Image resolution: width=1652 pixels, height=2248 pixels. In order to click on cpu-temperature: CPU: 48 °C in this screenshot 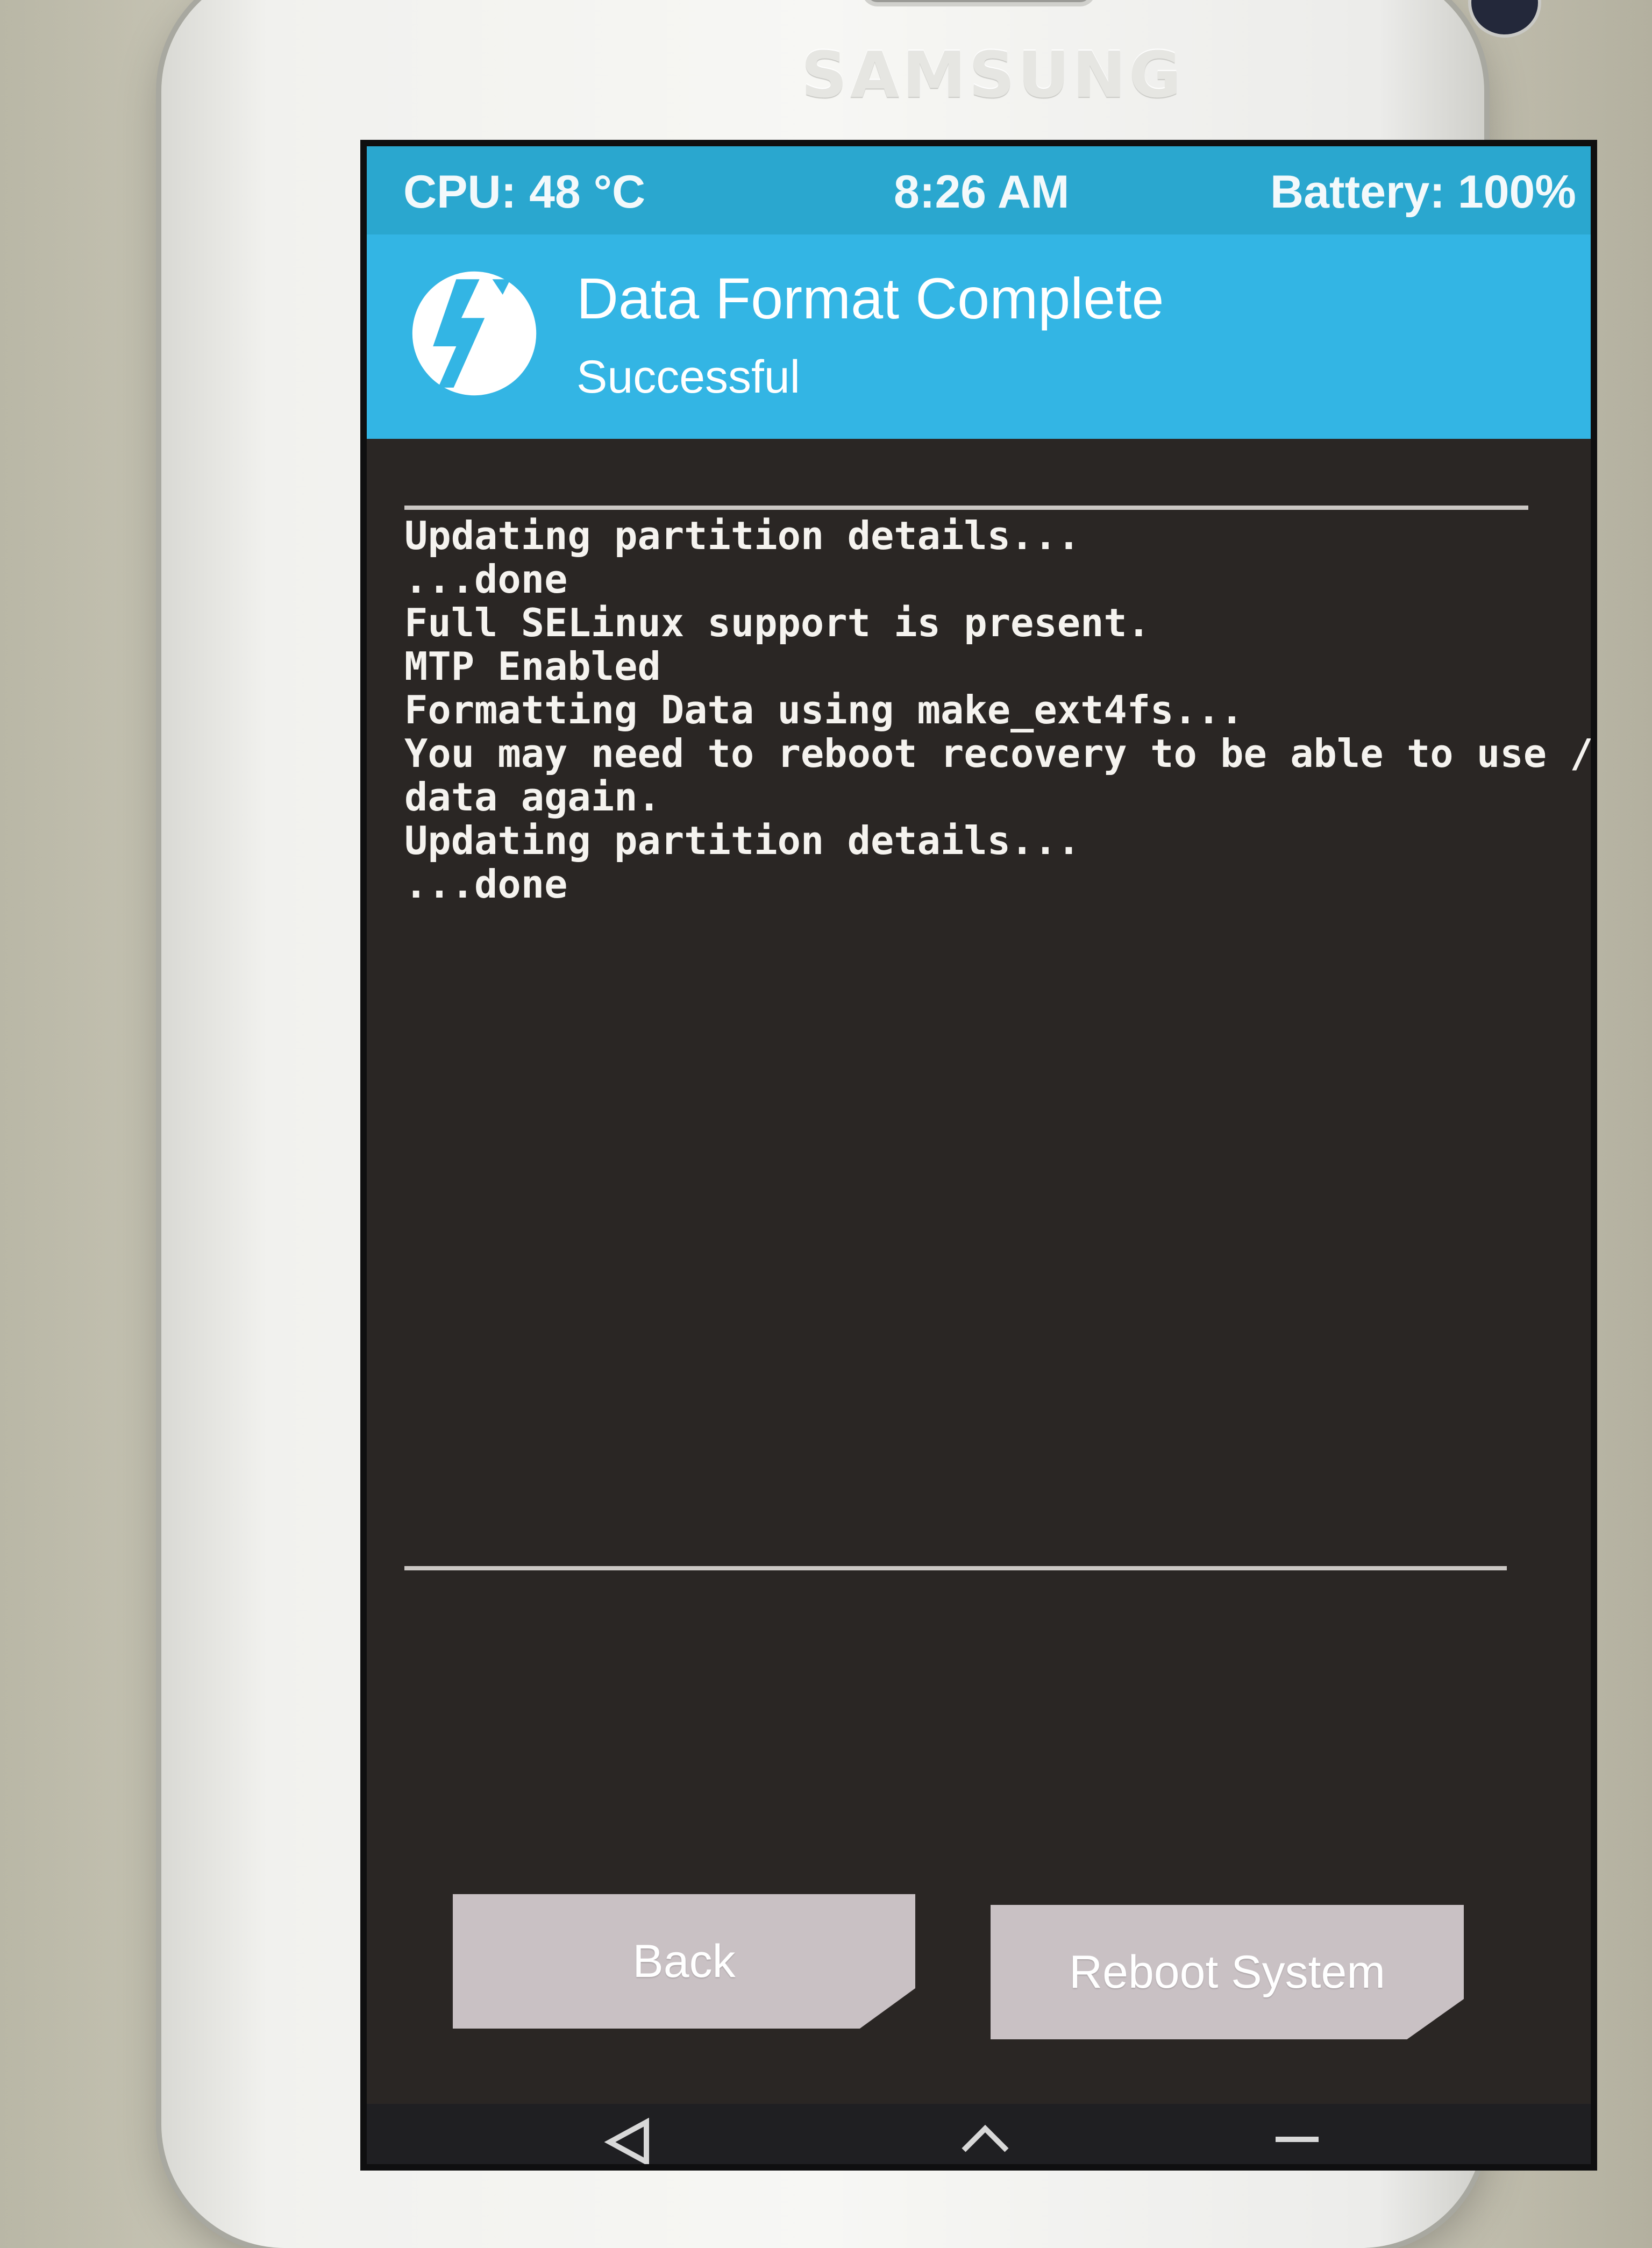, I will do `click(524, 192)`.